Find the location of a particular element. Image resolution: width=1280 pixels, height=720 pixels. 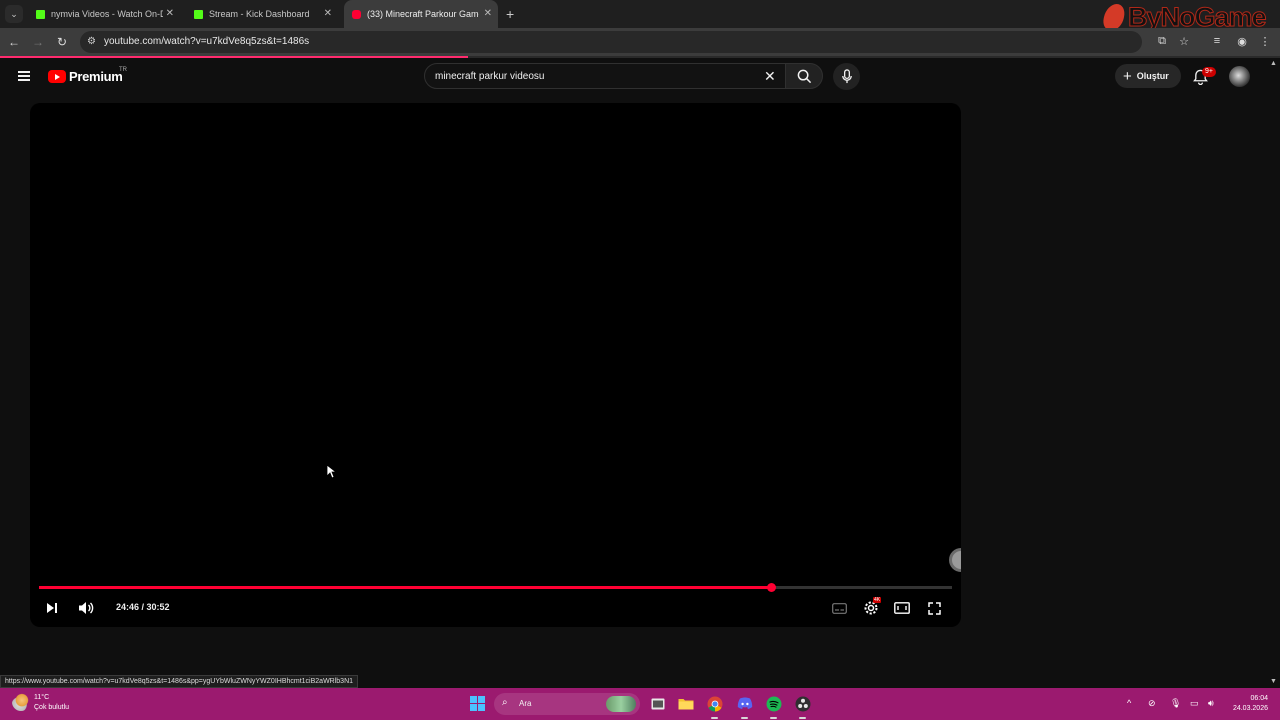

microphone-tray-icon: 🎙︎ is located at coordinates (1175, 703).